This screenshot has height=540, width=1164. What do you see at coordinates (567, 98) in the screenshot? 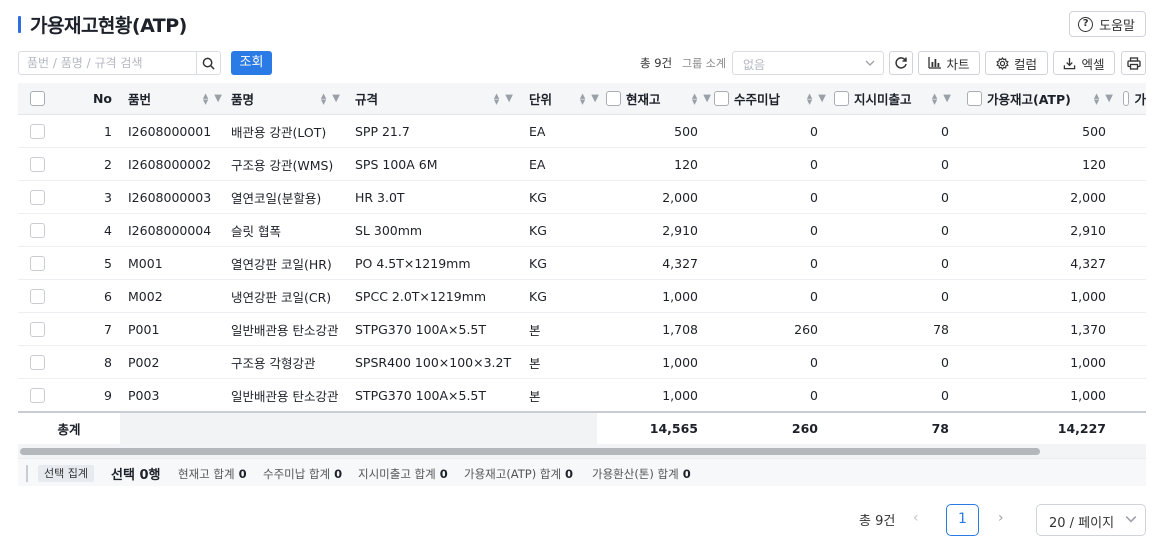
I see `header-unit-col: 단위 ▲ ▼ ▼` at bounding box center [567, 98].